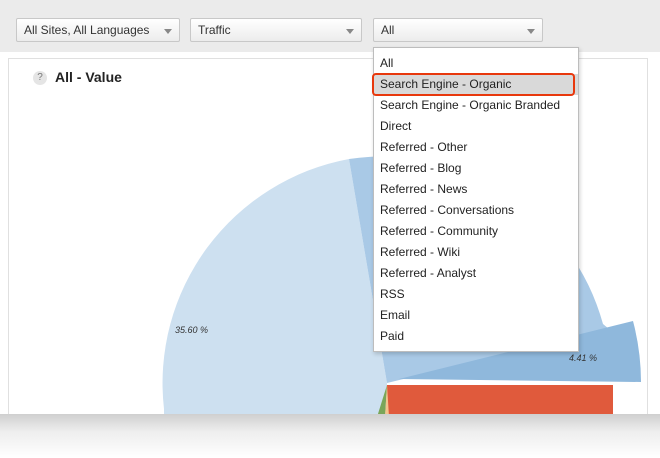 The height and width of the screenshot is (458, 660). Describe the element at coordinates (583, 358) in the screenshot. I see `pie-label-4-41: 4.41 %` at that location.